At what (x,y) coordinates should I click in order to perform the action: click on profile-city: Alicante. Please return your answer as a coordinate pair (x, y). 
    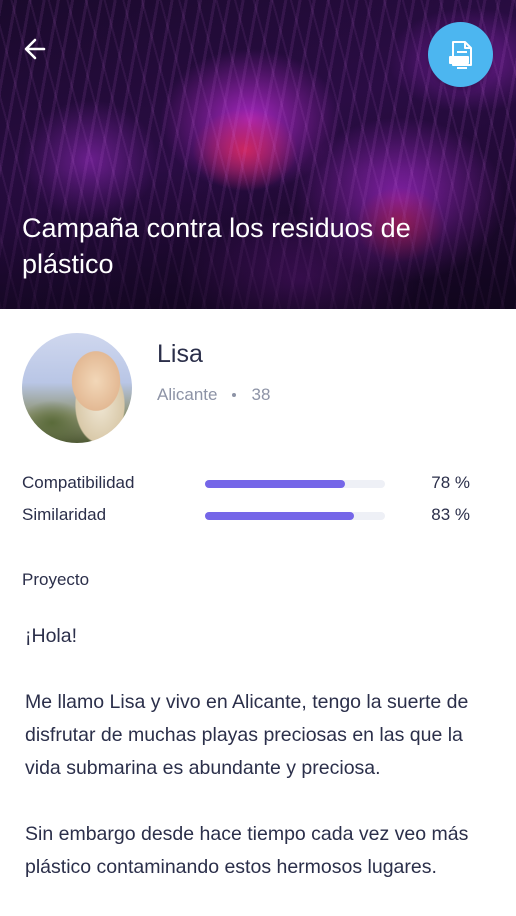
    Looking at the image, I should click on (187, 394).